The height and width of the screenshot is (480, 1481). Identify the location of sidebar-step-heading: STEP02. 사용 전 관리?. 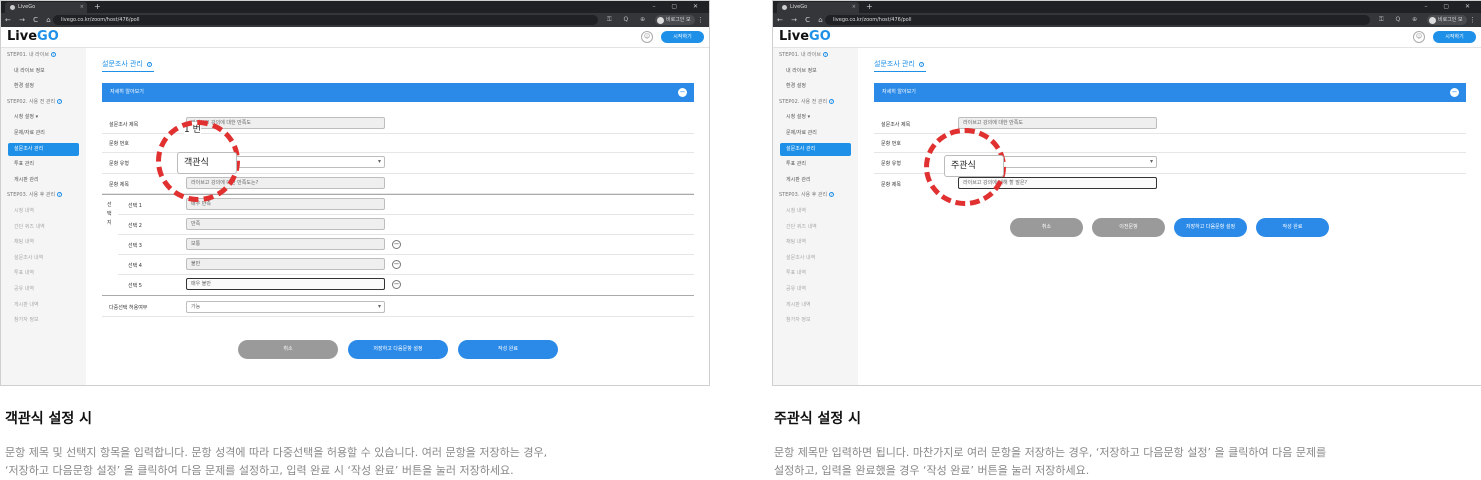
(807, 101).